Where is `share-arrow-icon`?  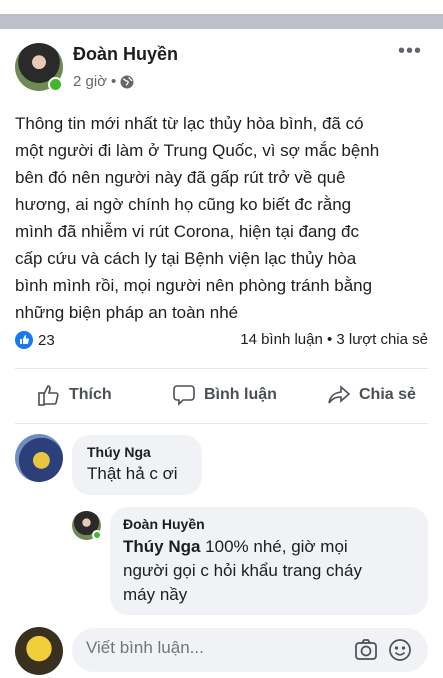
share-arrow-icon is located at coordinates (339, 394).